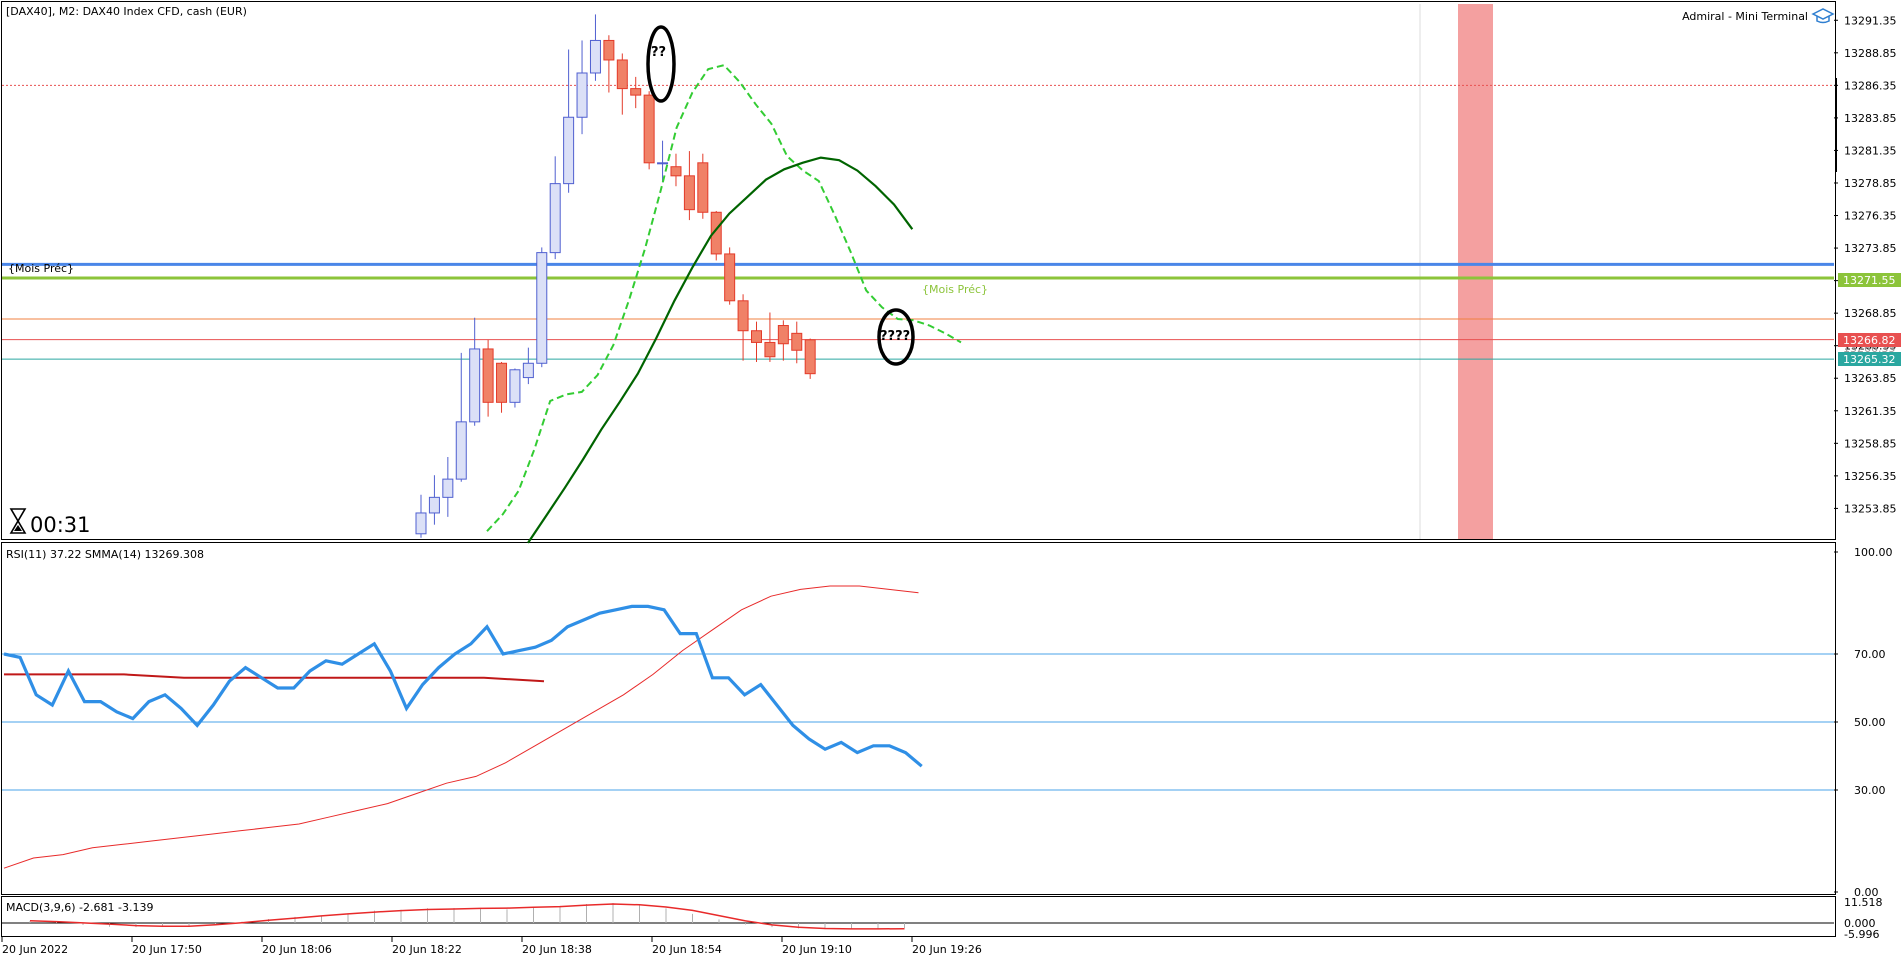  Describe the element at coordinates (18, 521) in the screenshot. I see `hourglass-icon` at that location.